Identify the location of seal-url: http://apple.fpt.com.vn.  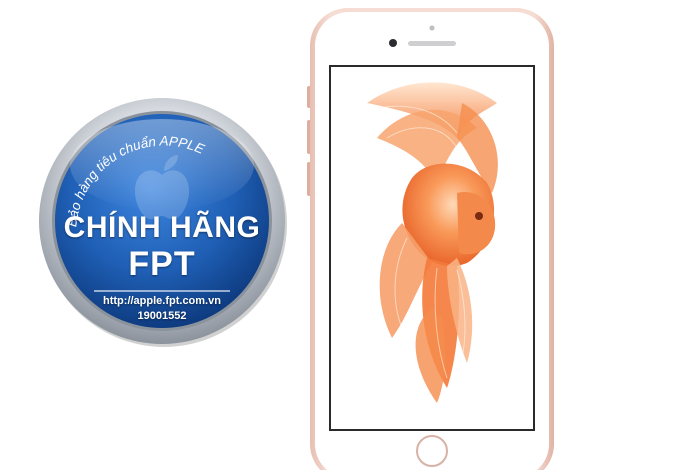
(162, 301).